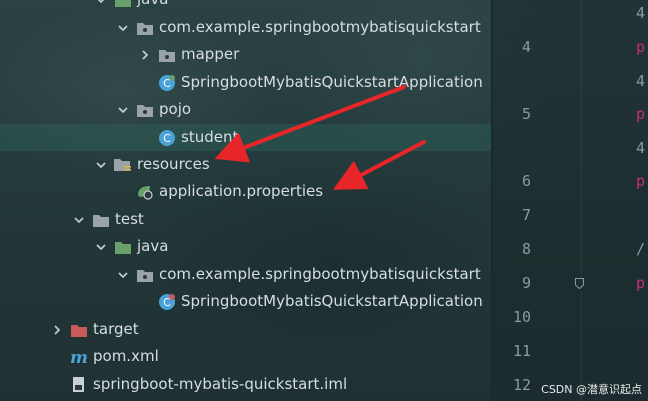 This screenshot has width=648, height=401. Describe the element at coordinates (591, 389) in the screenshot. I see `watermark: CSDN @潜意识起点` at that location.